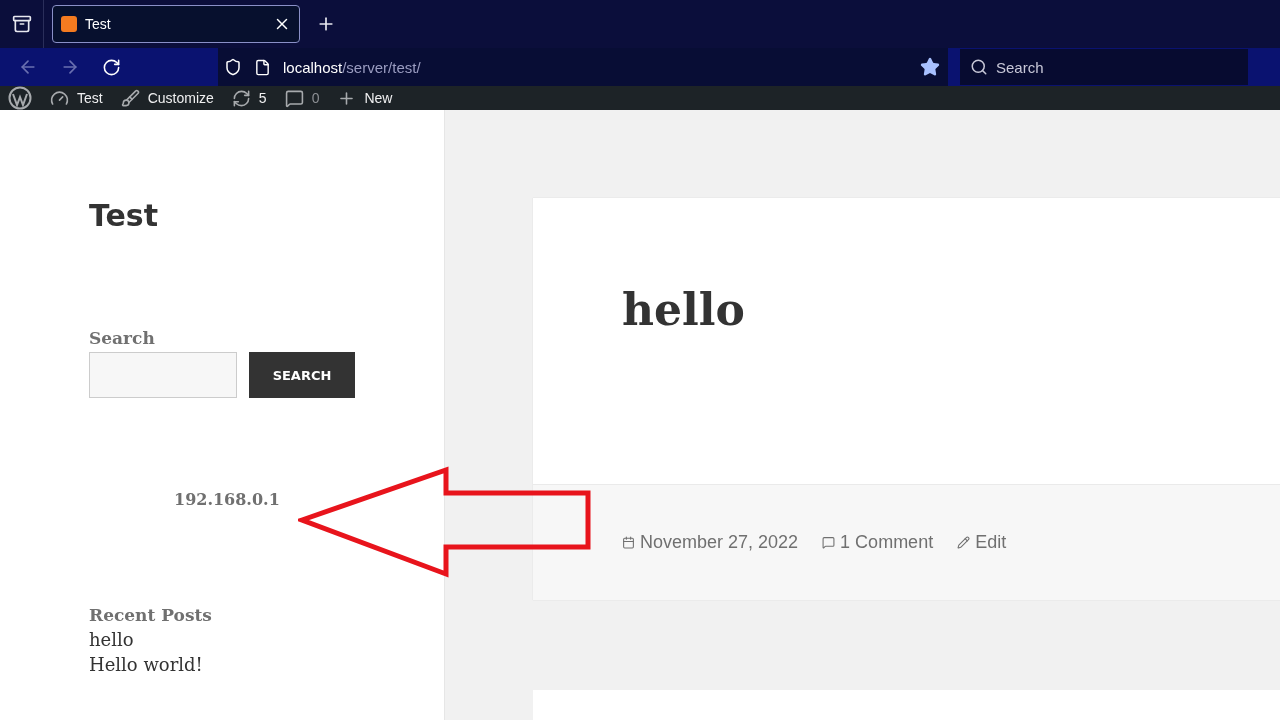 Image resolution: width=1280 pixels, height=720 pixels. What do you see at coordinates (352, 67) in the screenshot?
I see `url-text: localhost/server/test/` at bounding box center [352, 67].